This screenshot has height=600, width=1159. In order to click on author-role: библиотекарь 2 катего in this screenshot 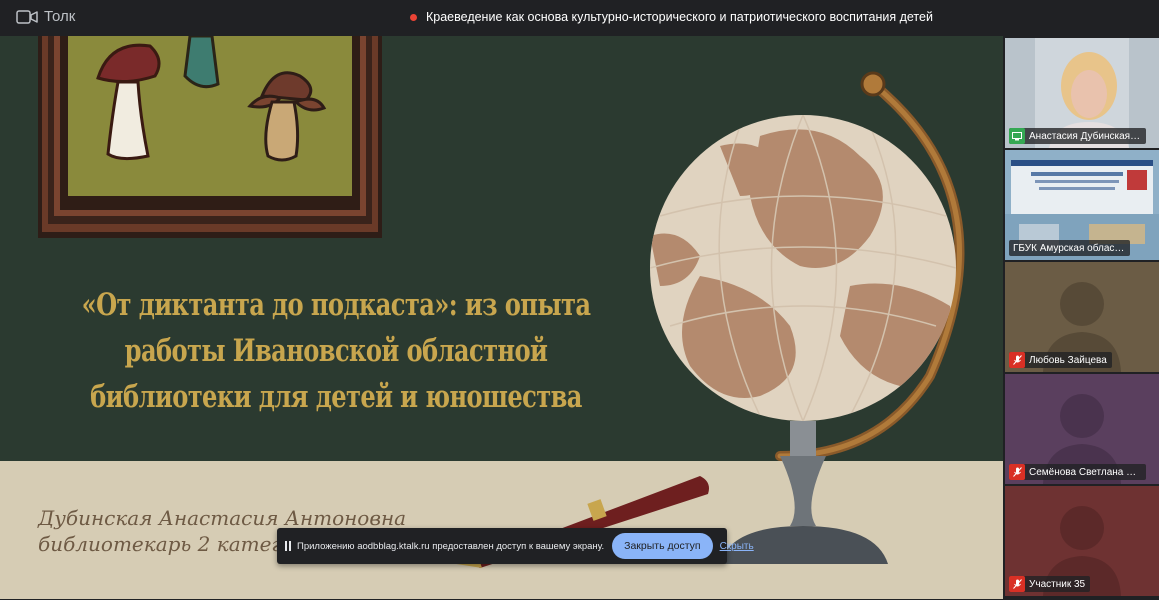, I will do `click(166, 544)`.